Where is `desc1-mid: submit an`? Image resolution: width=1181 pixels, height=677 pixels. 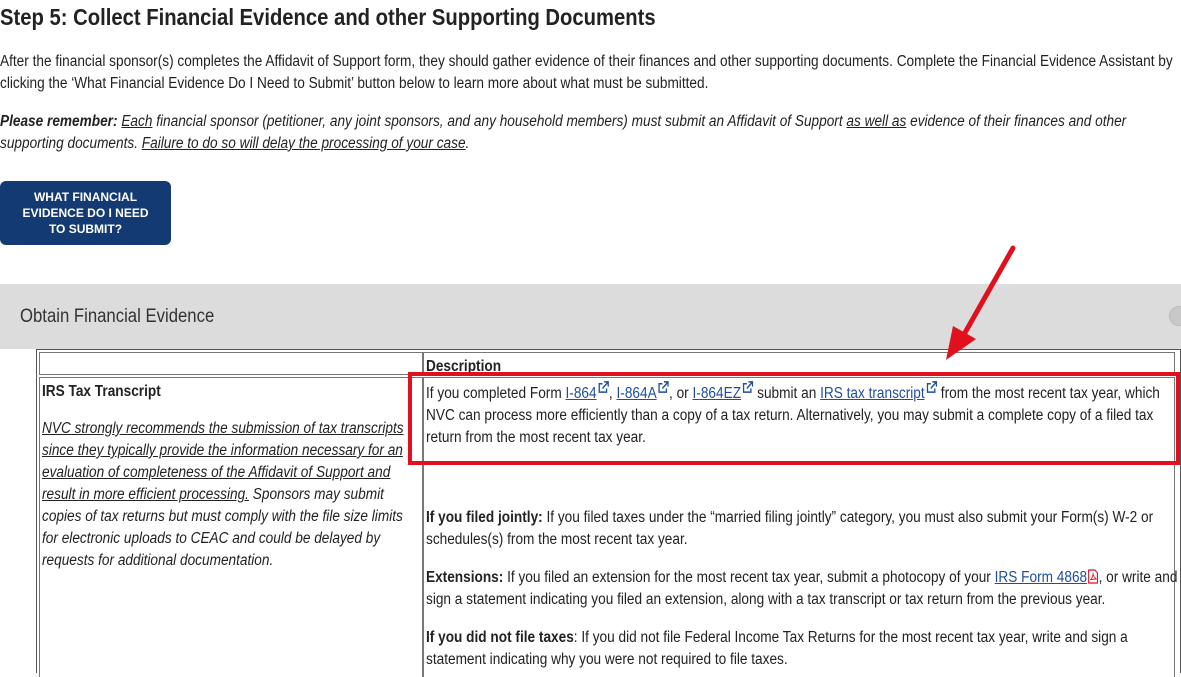 desc1-mid: submit an is located at coordinates (787, 393).